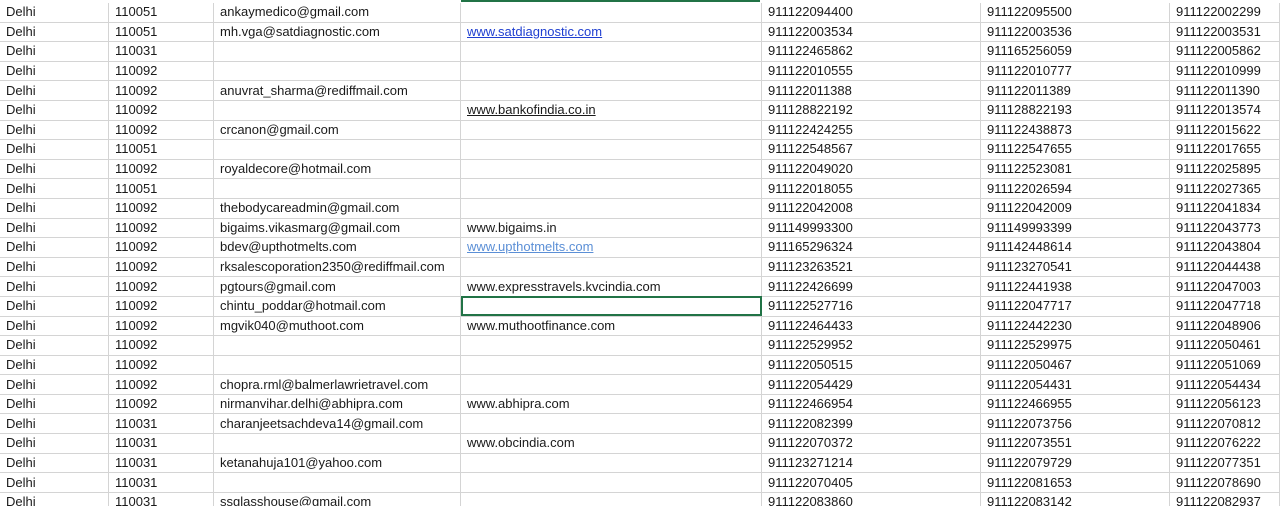 The height and width of the screenshot is (506, 1280). What do you see at coordinates (871, 424) in the screenshot?
I see `cell-phone-1: 911122082399` at bounding box center [871, 424].